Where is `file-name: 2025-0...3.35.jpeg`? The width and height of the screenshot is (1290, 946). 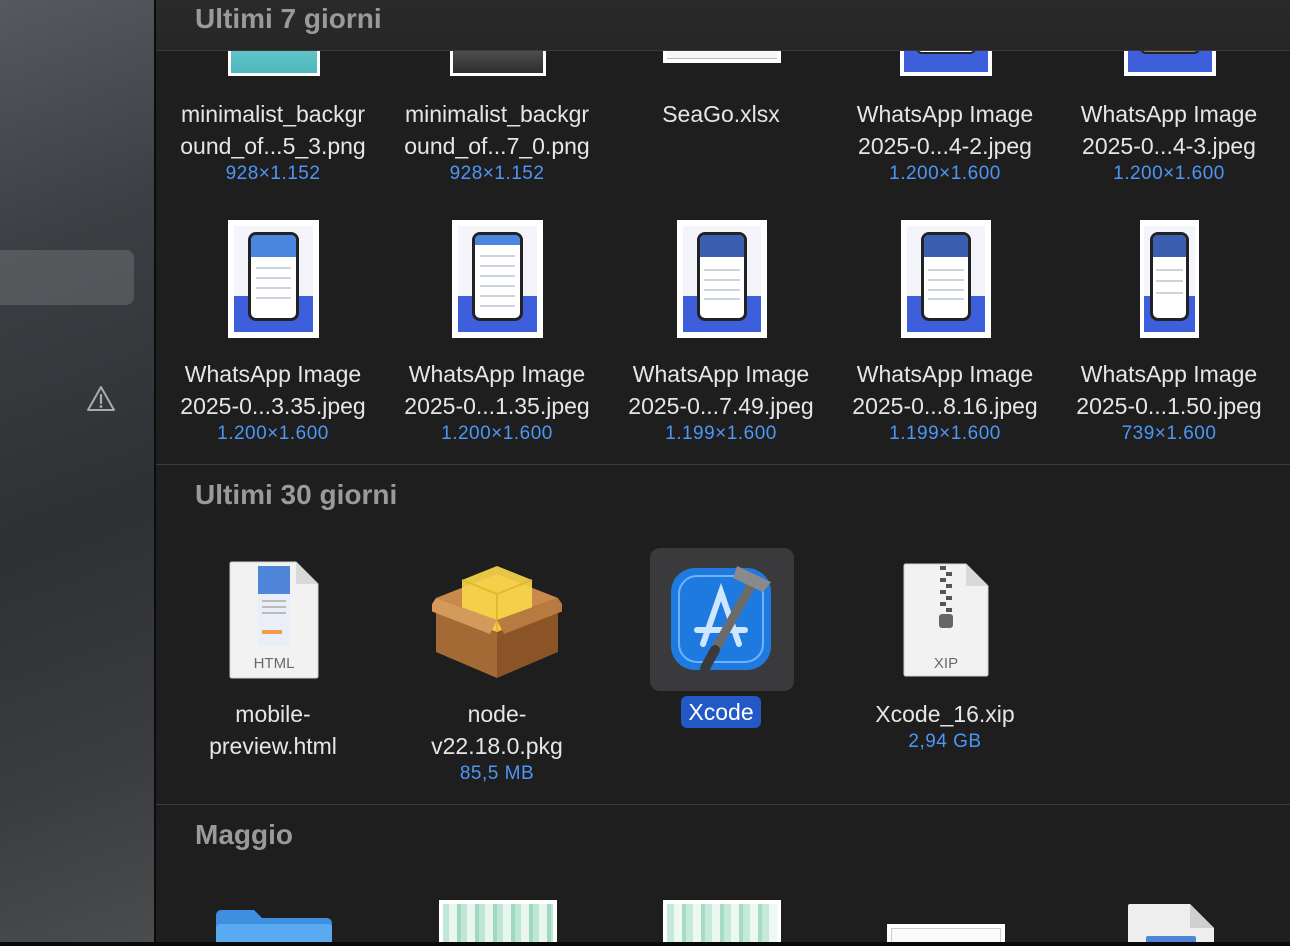
file-name: 2025-0...3.35.jpeg is located at coordinates (273, 406).